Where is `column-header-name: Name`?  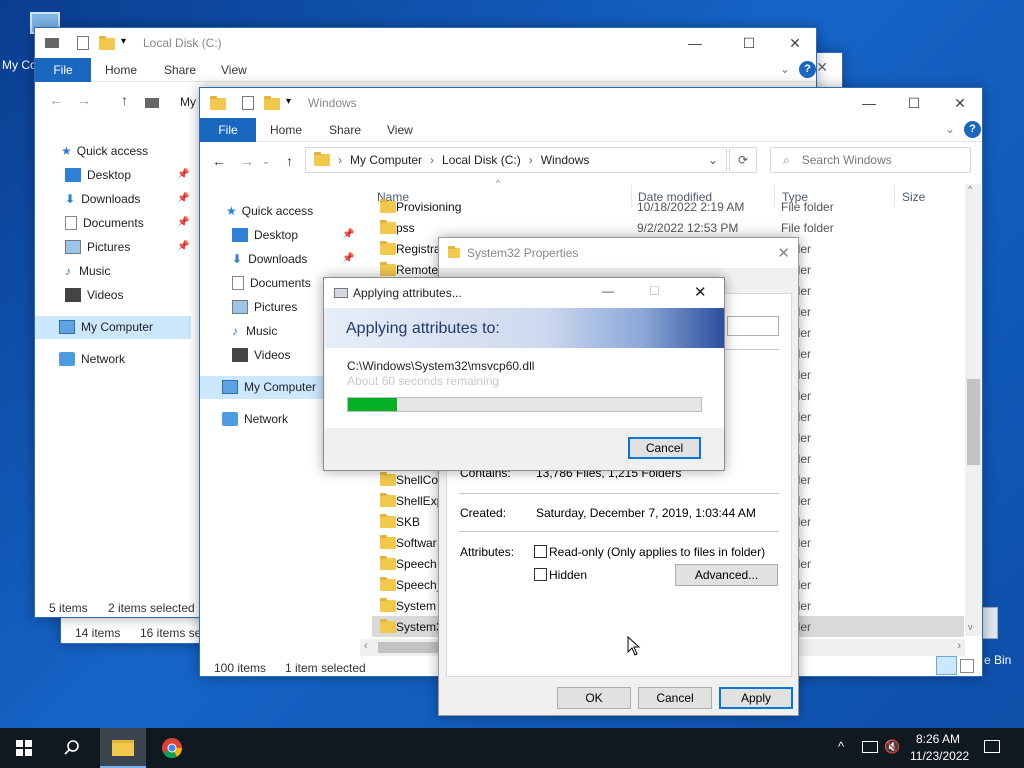 column-header-name: Name is located at coordinates (393, 197).